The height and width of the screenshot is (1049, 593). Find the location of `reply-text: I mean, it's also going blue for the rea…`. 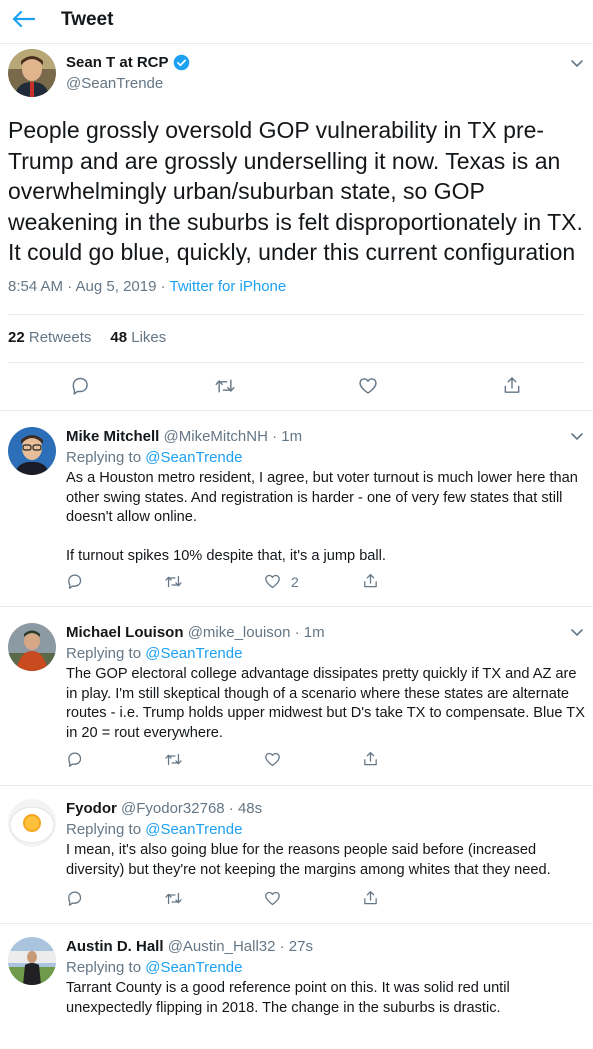

reply-text: I mean, it's also going blue for the rea… is located at coordinates (308, 860).